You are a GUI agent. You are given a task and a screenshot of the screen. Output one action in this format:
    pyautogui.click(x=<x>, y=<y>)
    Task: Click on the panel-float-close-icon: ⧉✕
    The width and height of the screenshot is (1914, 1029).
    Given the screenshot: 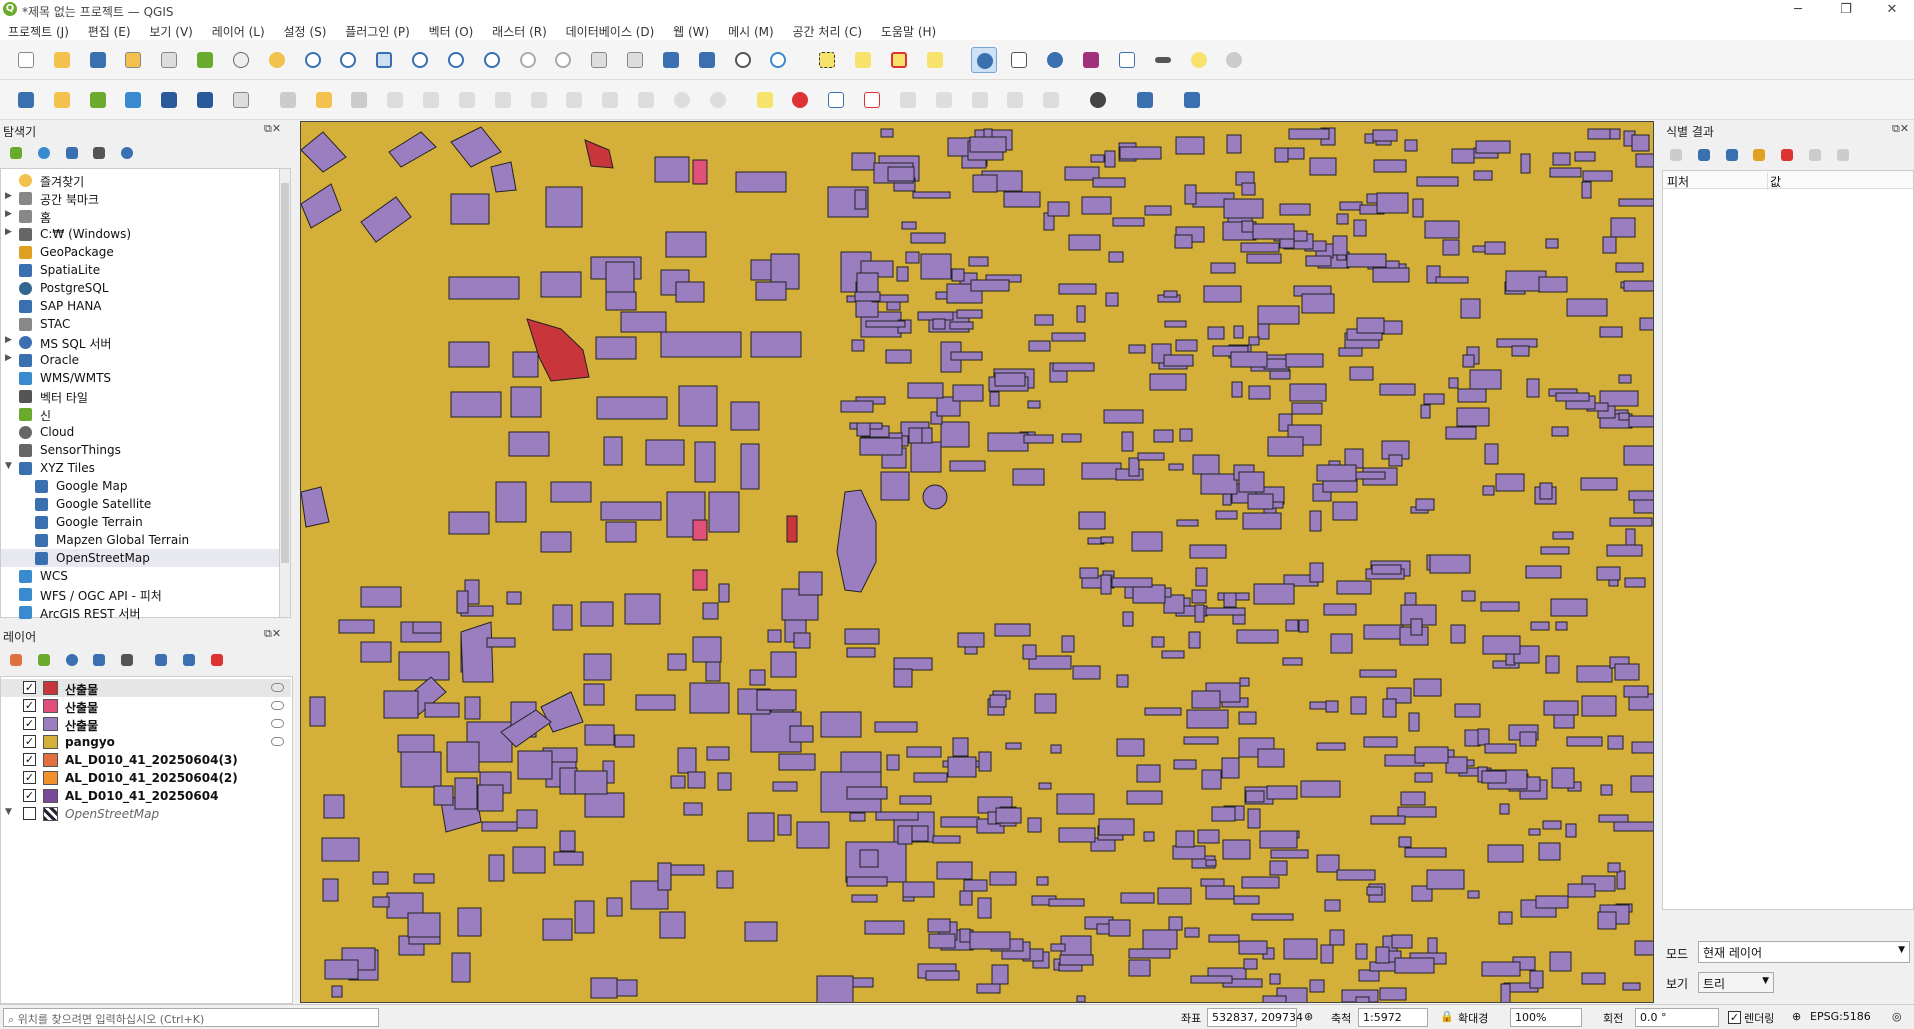 What is the action you would take?
    pyautogui.click(x=272, y=129)
    